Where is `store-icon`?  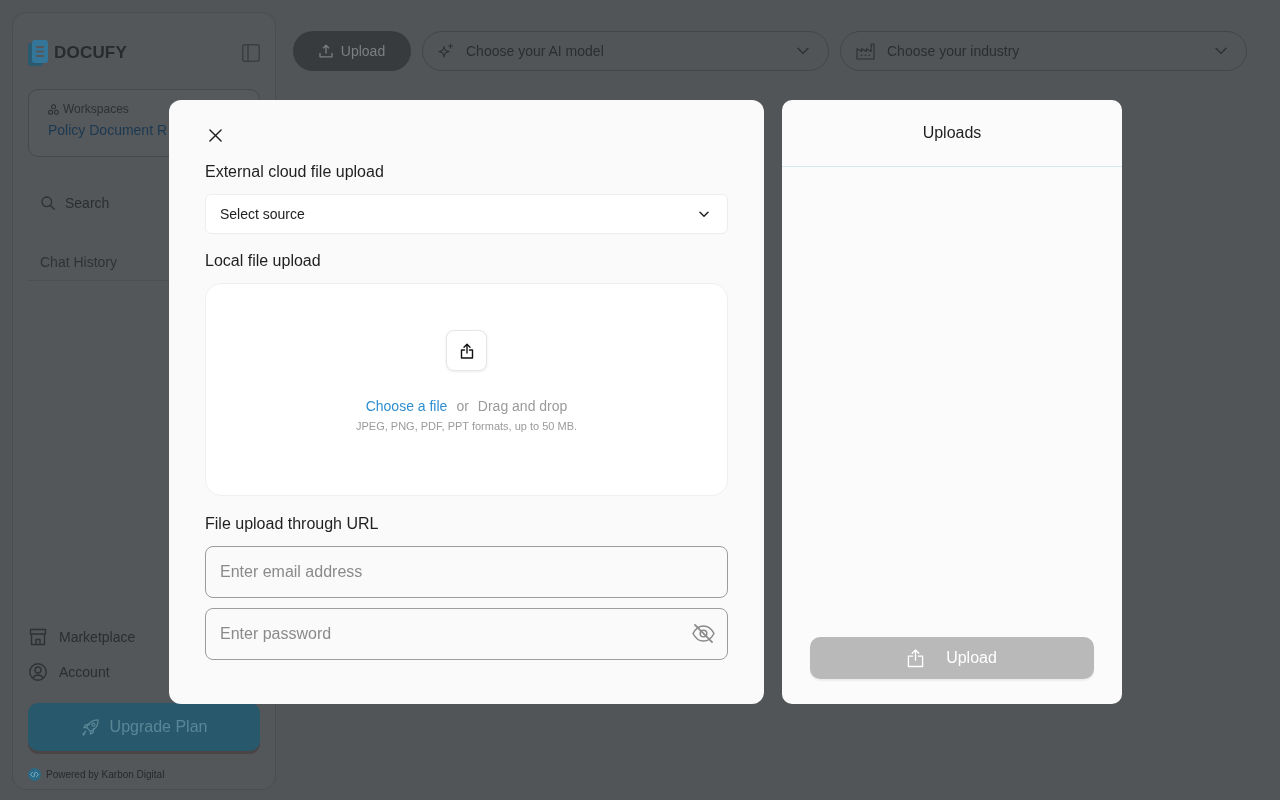
store-icon is located at coordinates (38, 636).